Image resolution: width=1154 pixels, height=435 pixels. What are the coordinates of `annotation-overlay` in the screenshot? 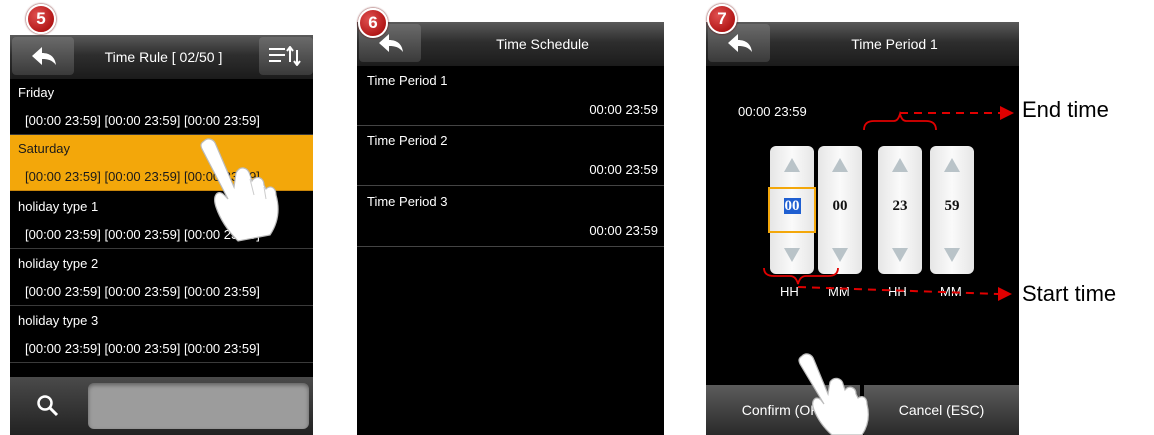 It's located at (888, 203).